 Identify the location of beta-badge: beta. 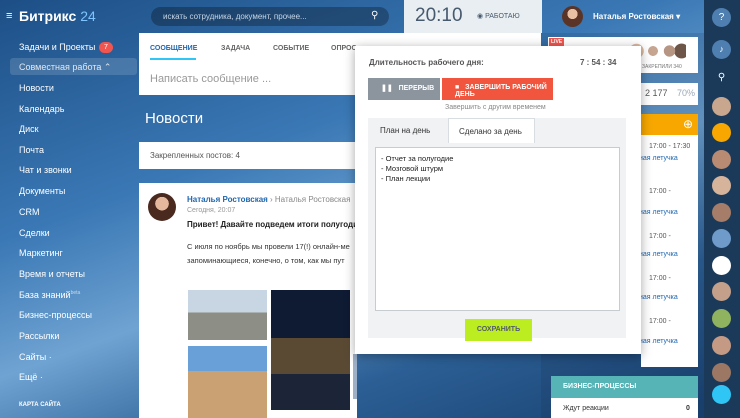
(75, 293).